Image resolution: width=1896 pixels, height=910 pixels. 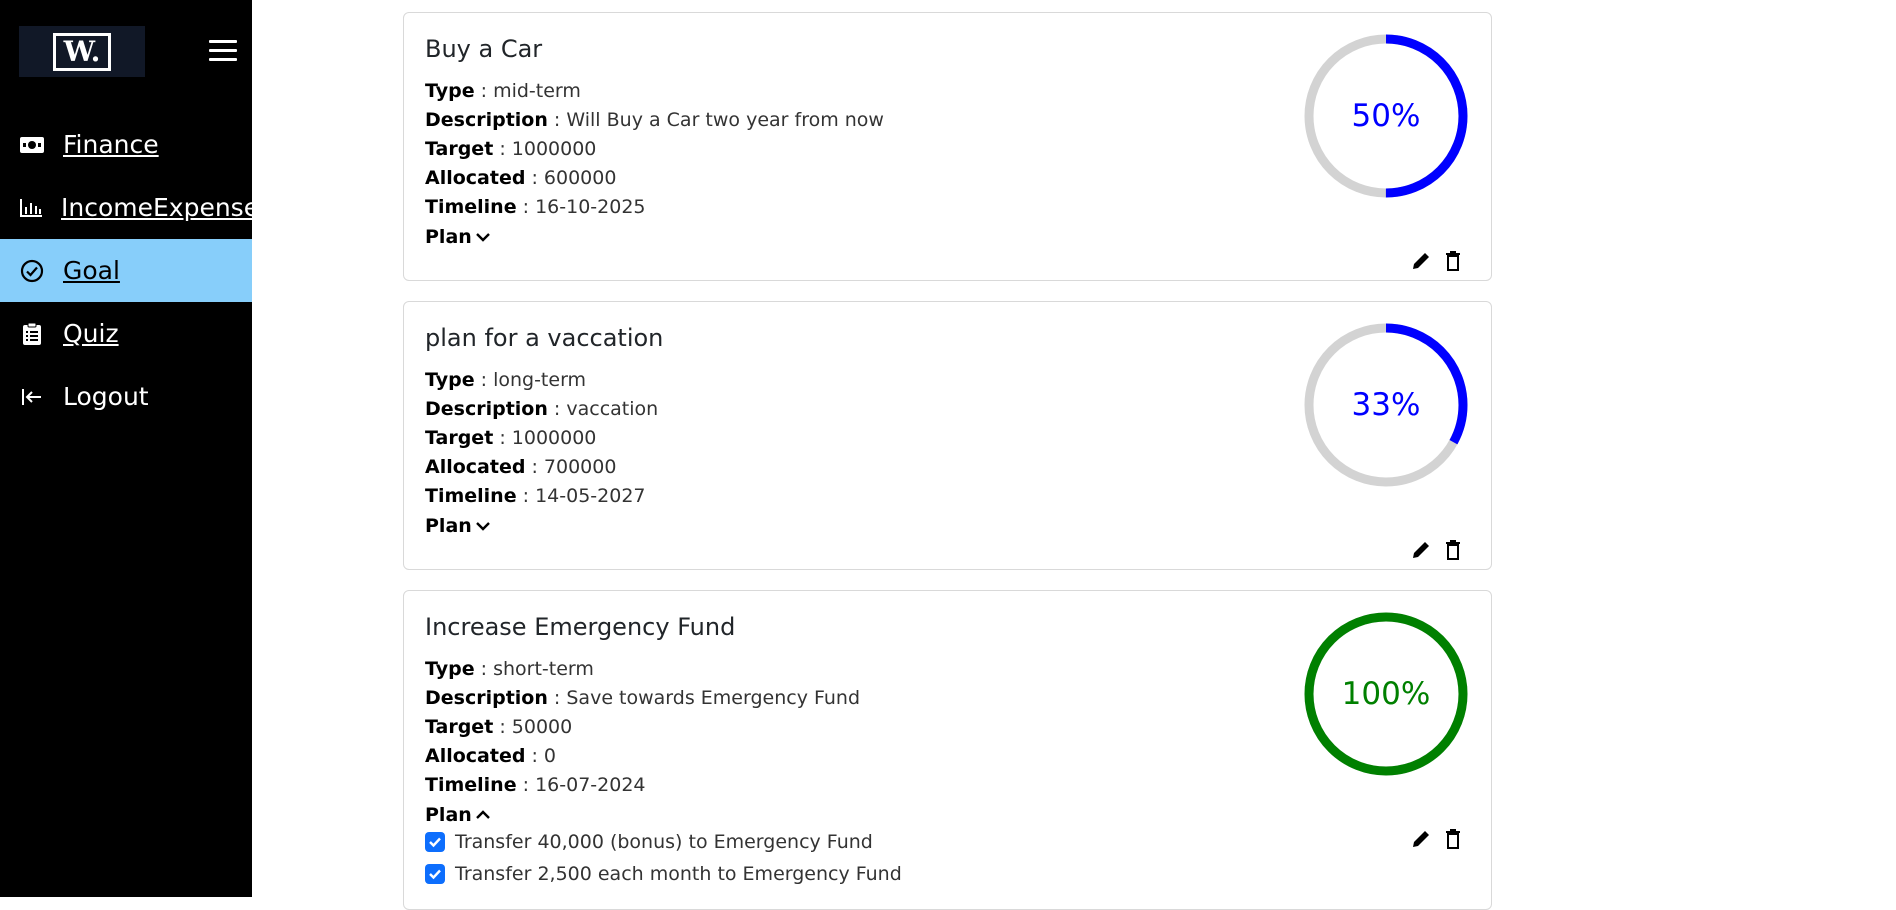 What do you see at coordinates (535, 207) in the screenshot?
I see `goal-timeline: Timeline : 16-10-2025` at bounding box center [535, 207].